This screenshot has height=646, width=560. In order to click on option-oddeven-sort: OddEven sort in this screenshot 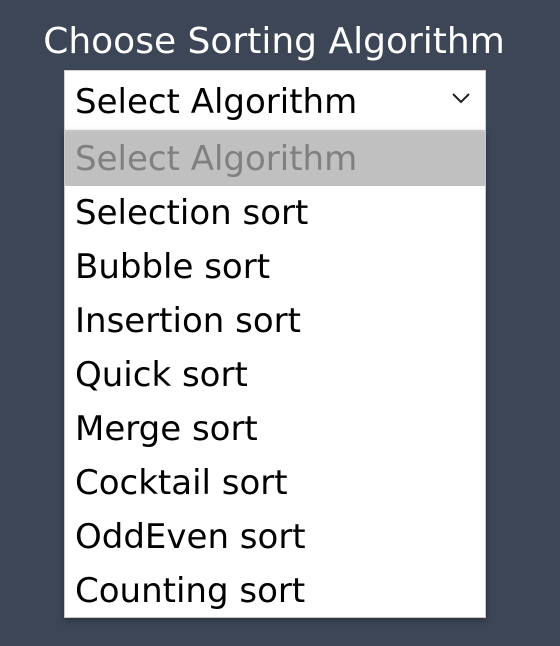, I will do `click(275, 537)`.